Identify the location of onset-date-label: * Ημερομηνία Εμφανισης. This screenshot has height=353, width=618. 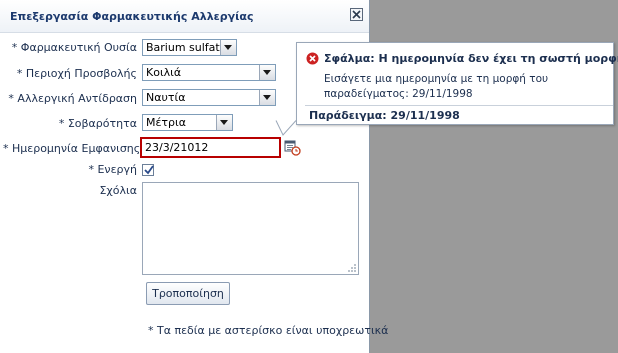
(72, 148).